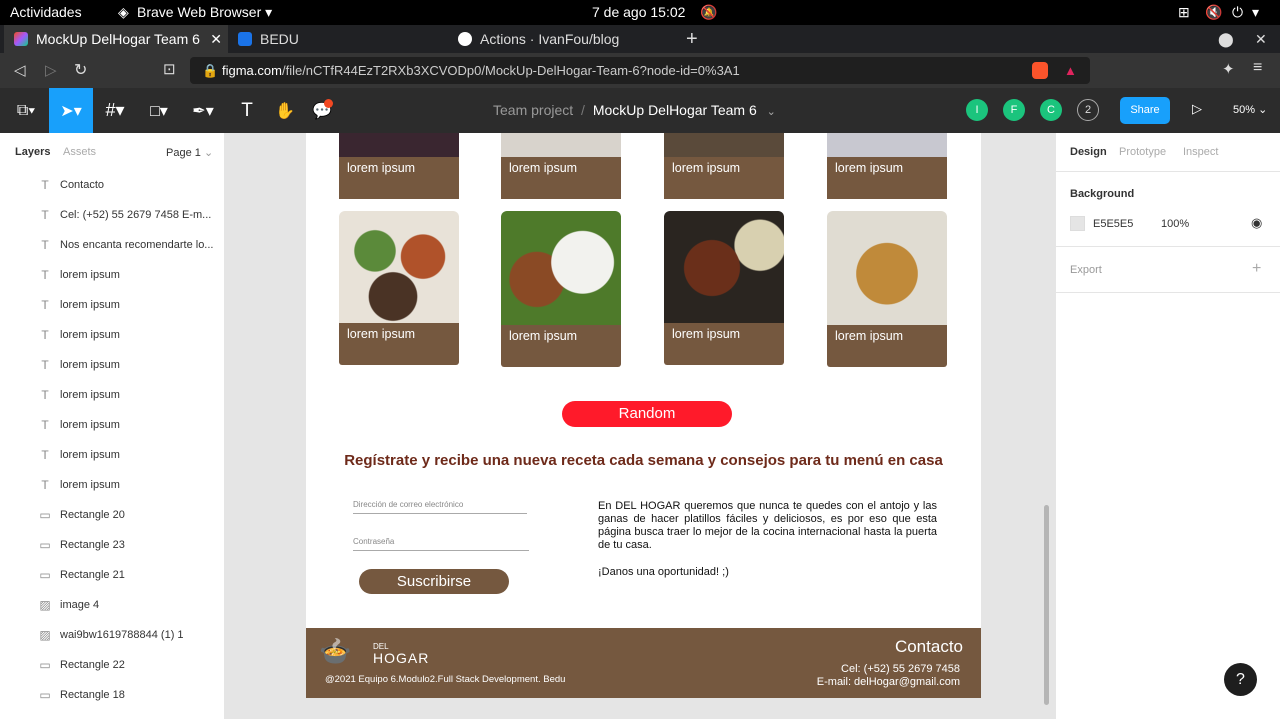 The width and height of the screenshot is (1280, 719). Describe the element at coordinates (724, 268) in the screenshot. I see `recipe-image` at that location.